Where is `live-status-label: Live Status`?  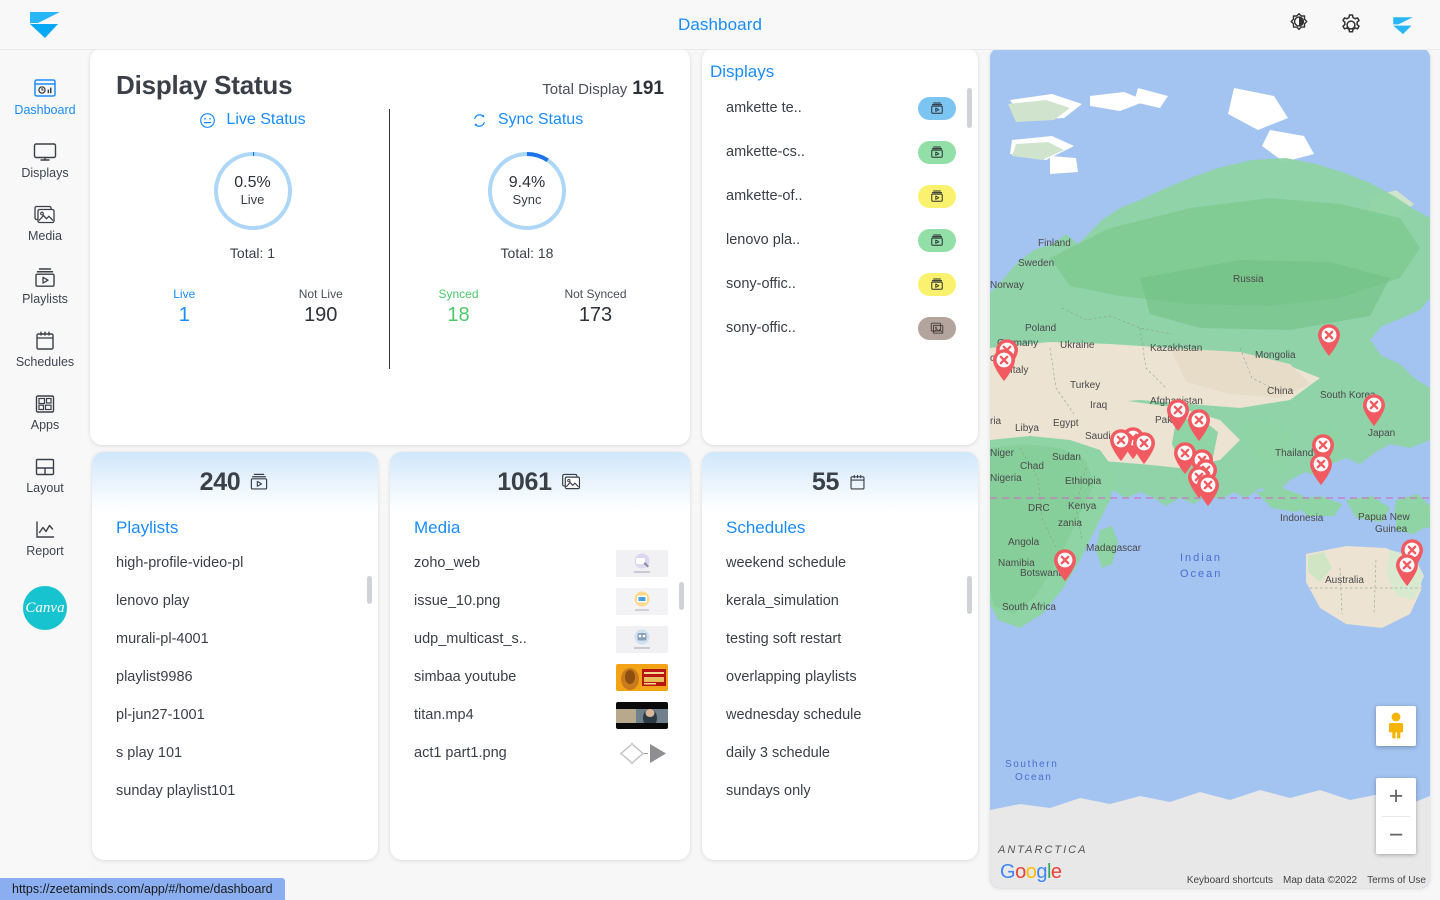 live-status-label: Live Status is located at coordinates (266, 119).